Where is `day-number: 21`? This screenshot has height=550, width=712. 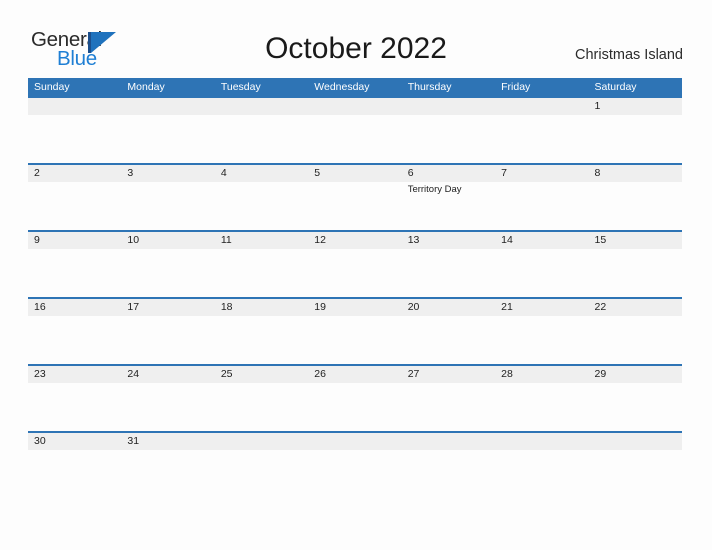
day-number: 21 is located at coordinates (541, 307).